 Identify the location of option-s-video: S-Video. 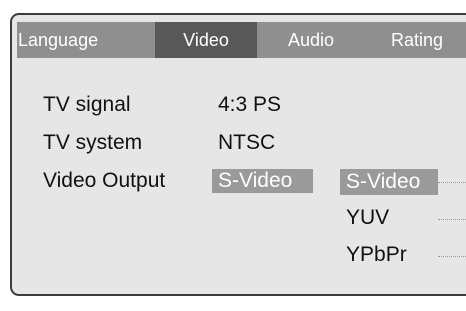
(389, 182).